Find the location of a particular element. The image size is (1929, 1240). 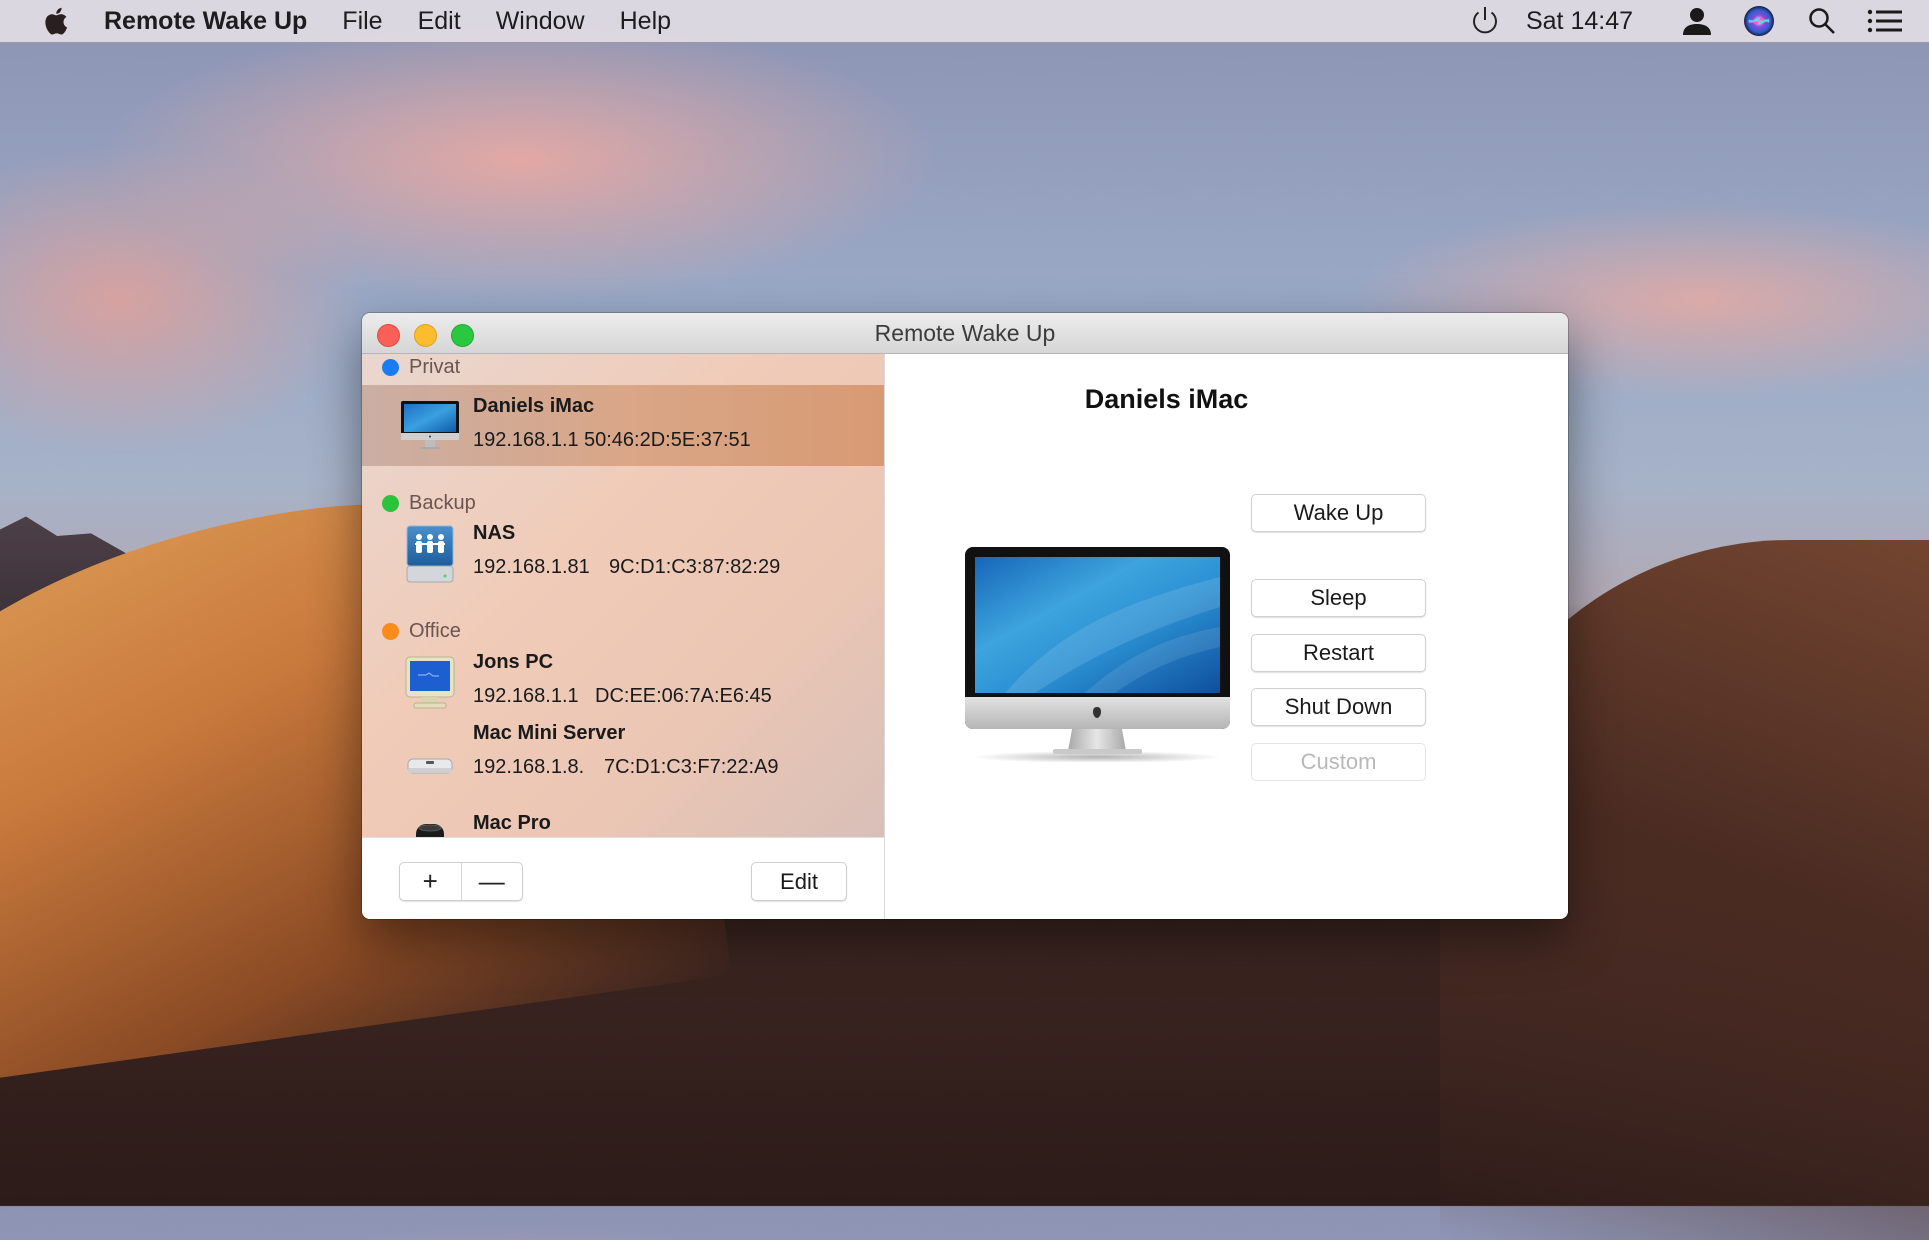

device-row-jons-pc: Jons PC 192.168.1.1 DC:EE:06:7A:E6:45 is located at coordinates (623, 683).